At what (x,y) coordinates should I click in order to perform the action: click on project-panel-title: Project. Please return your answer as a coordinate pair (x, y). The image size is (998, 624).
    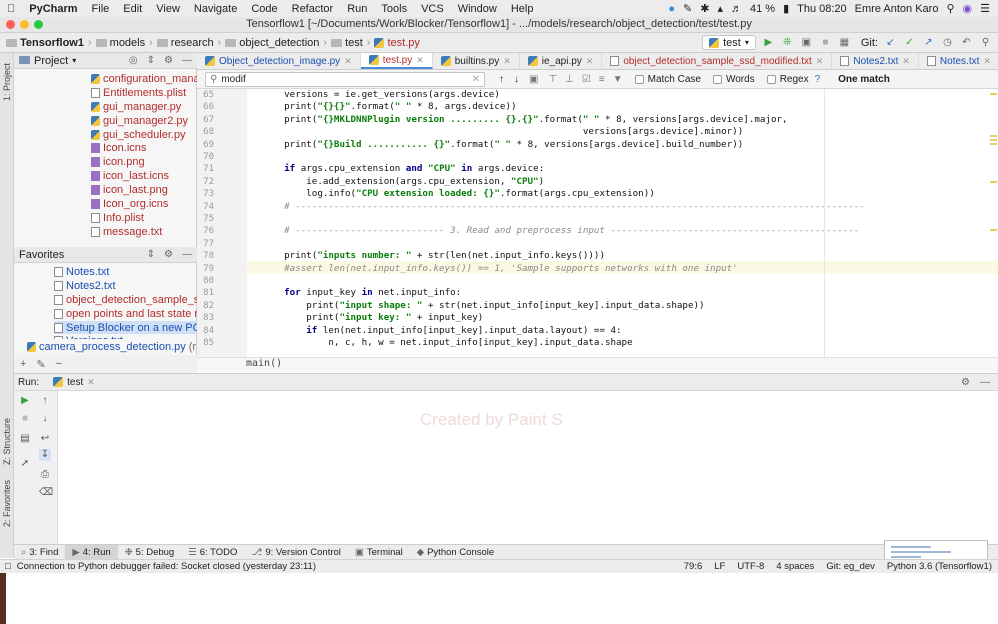
    Looking at the image, I should click on (51, 61).